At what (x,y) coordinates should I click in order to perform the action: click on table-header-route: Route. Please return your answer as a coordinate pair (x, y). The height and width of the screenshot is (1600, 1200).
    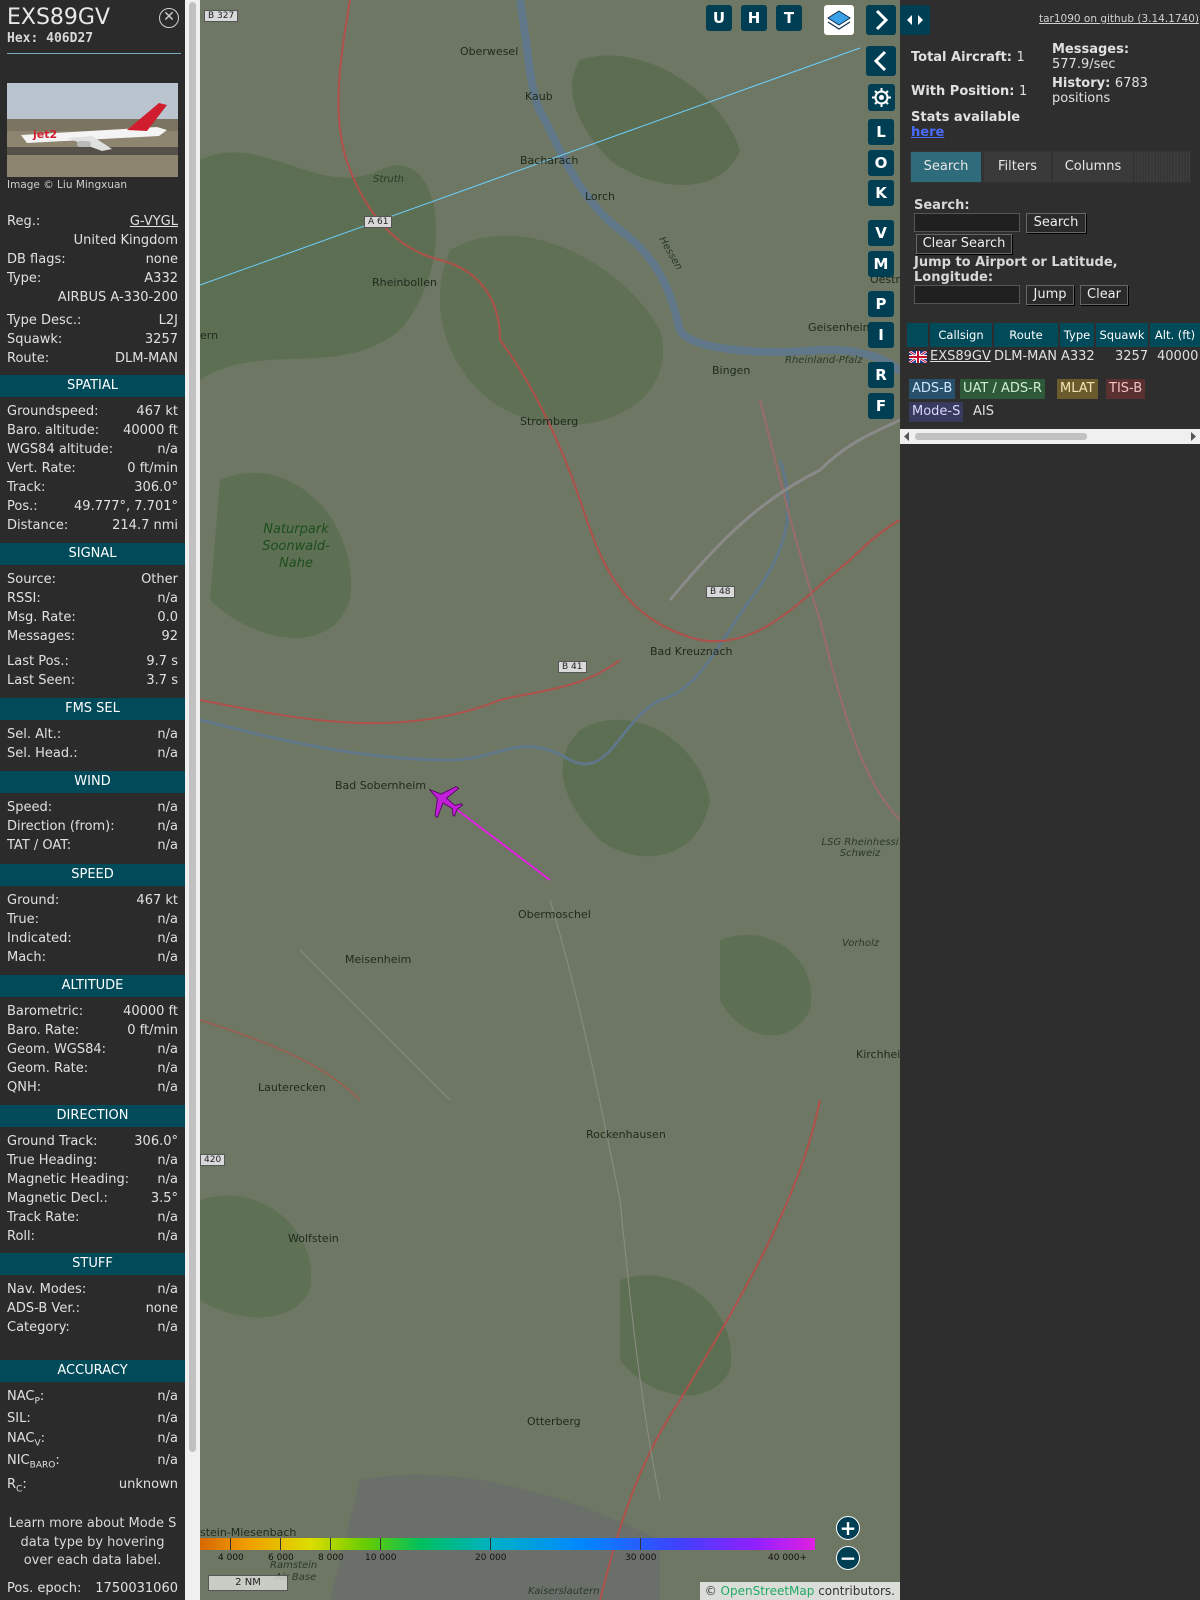
    Looking at the image, I should click on (1026, 335).